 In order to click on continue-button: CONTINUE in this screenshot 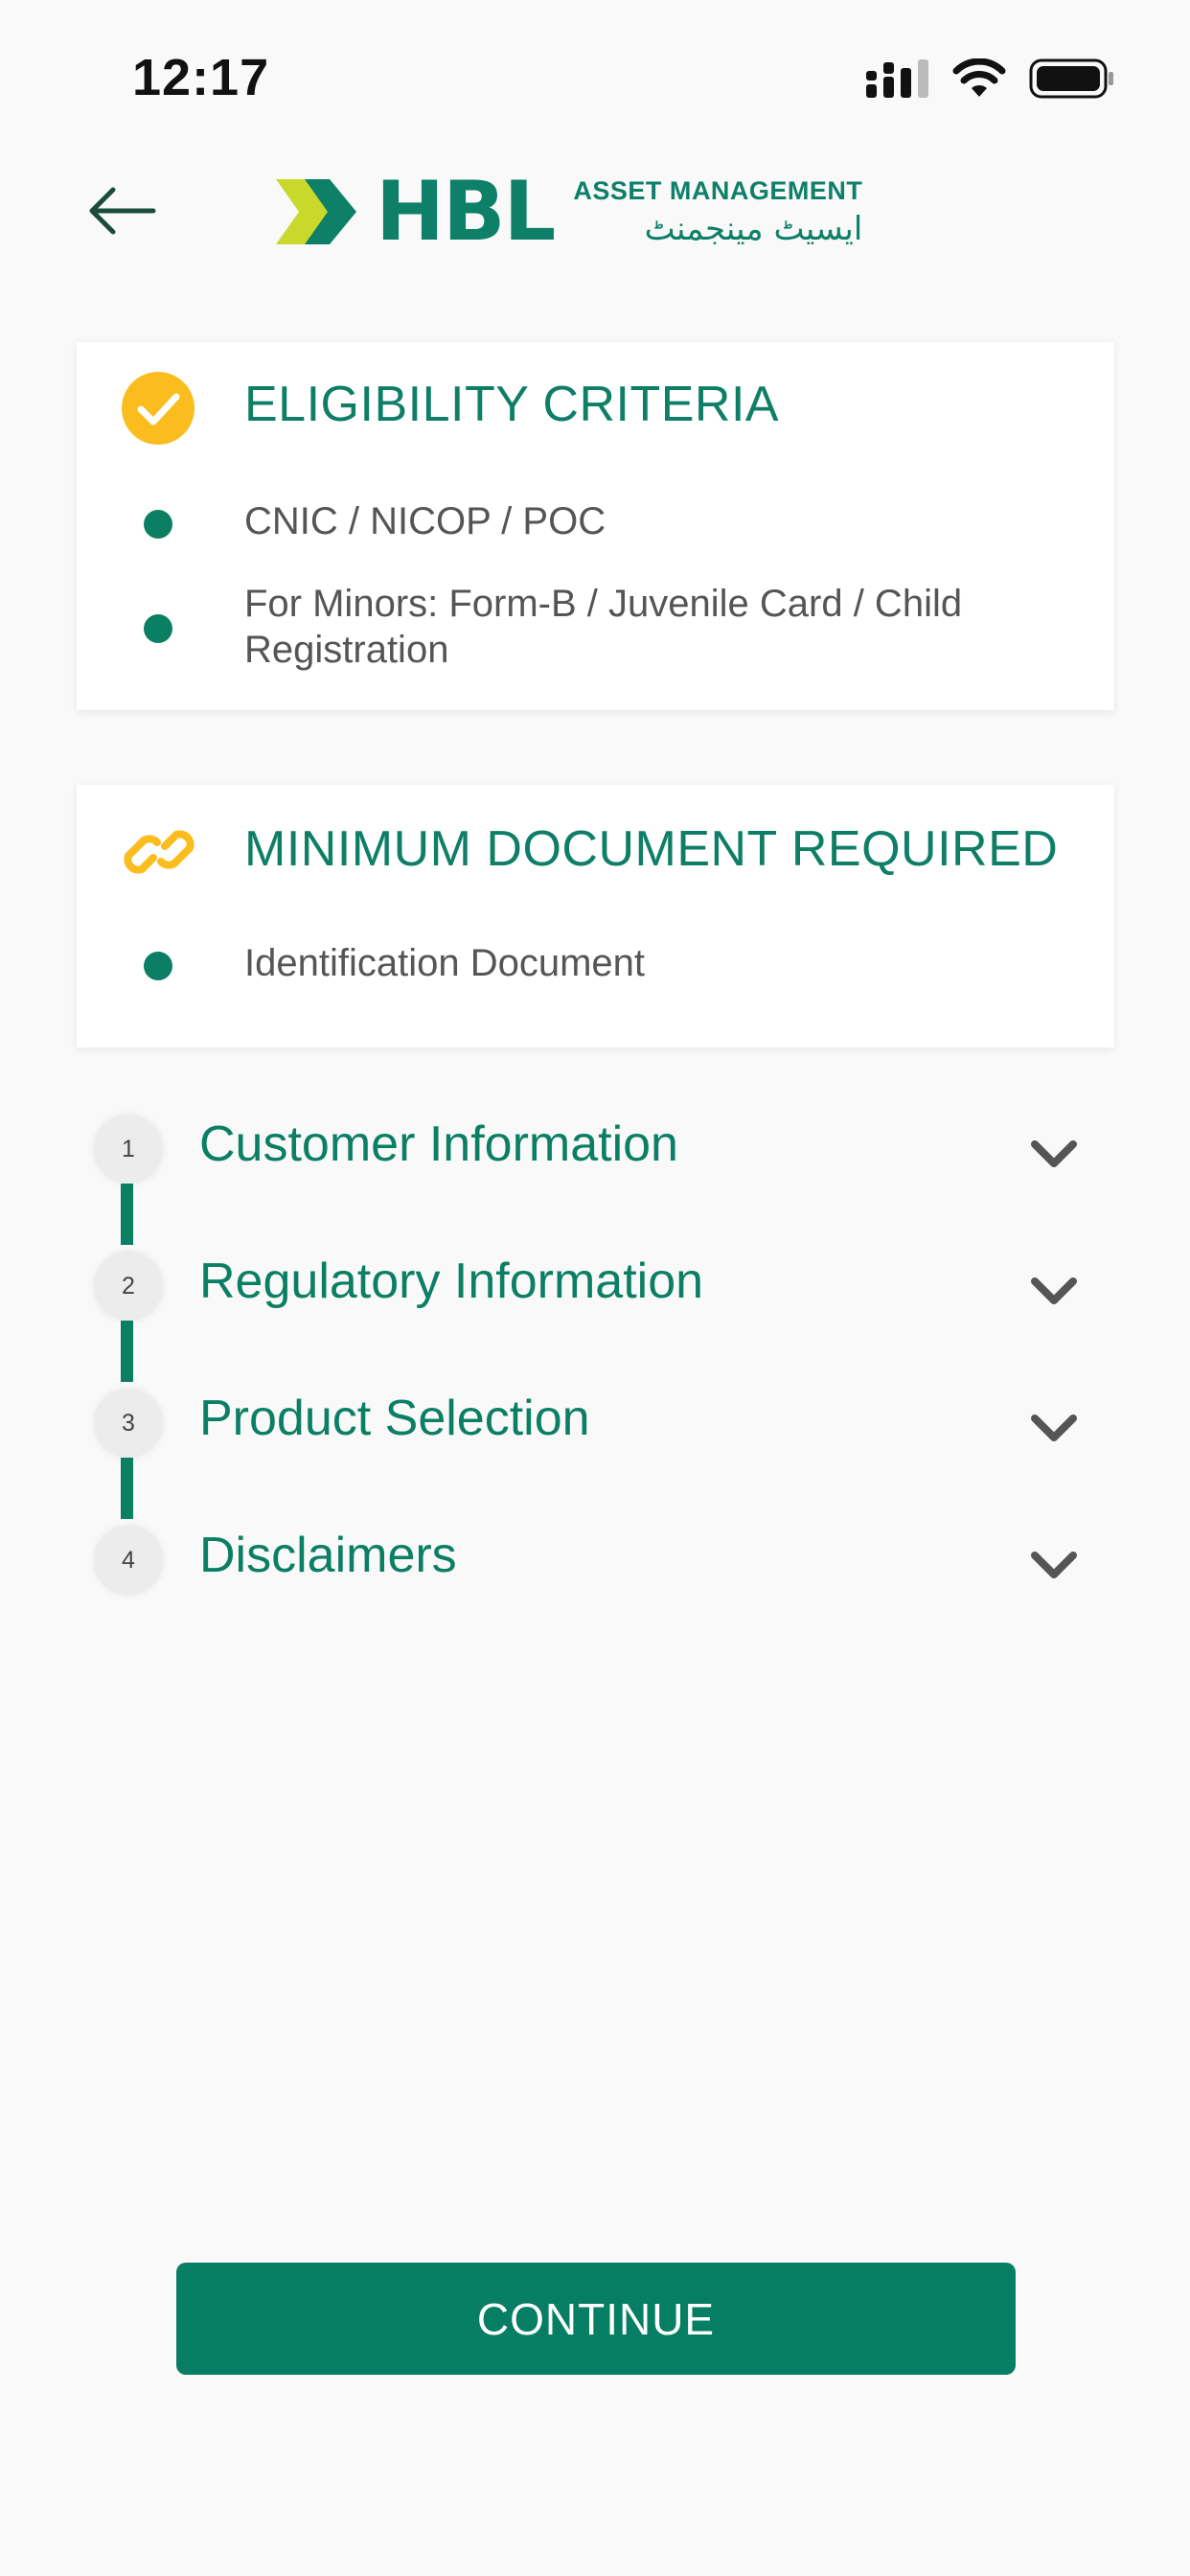, I will do `click(596, 2319)`.